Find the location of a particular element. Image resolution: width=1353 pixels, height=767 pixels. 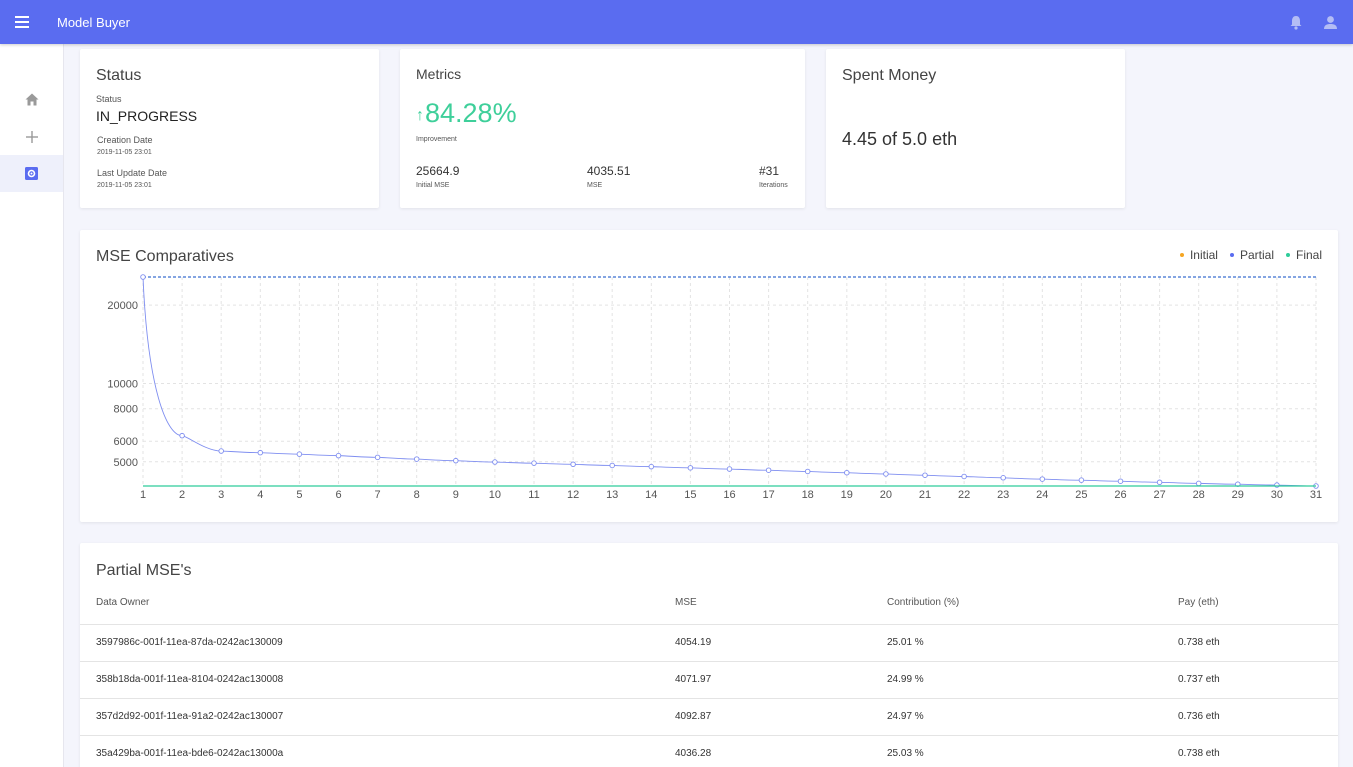

account-button is located at coordinates (1330, 22).